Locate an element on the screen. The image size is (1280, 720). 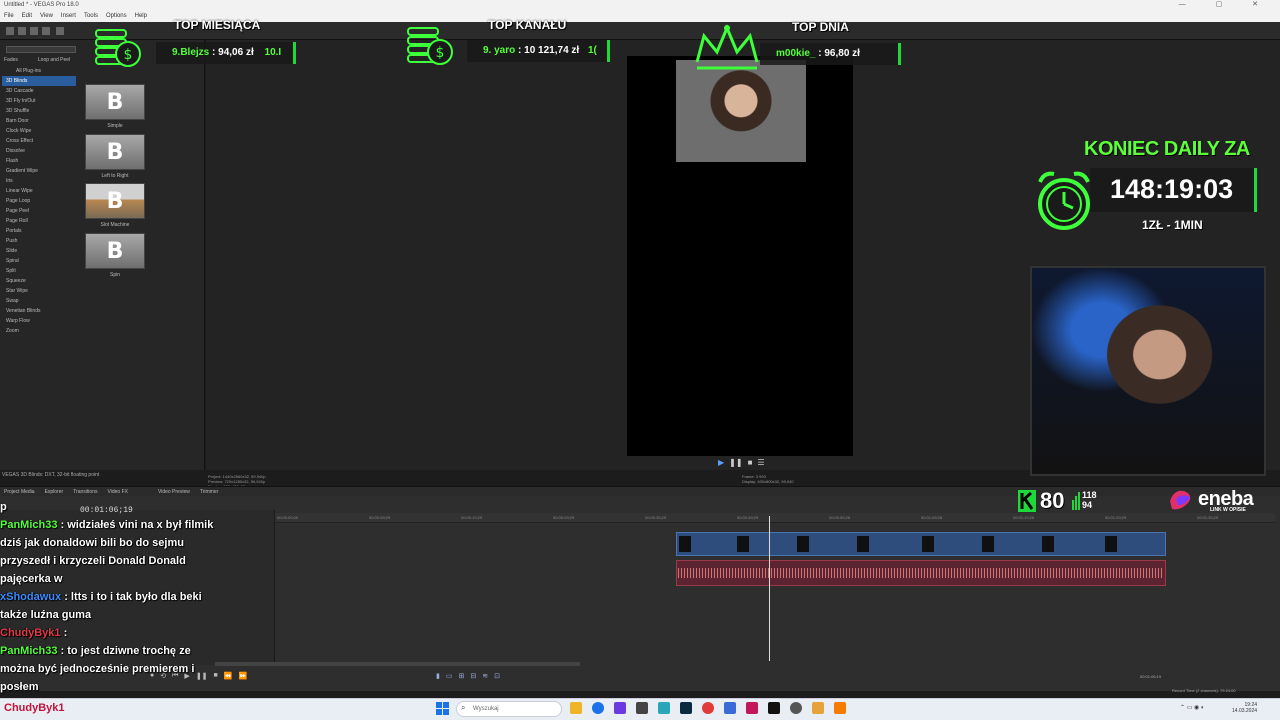
top-channel-amount: : 10 121,74 zł is located at coordinates (549, 50).